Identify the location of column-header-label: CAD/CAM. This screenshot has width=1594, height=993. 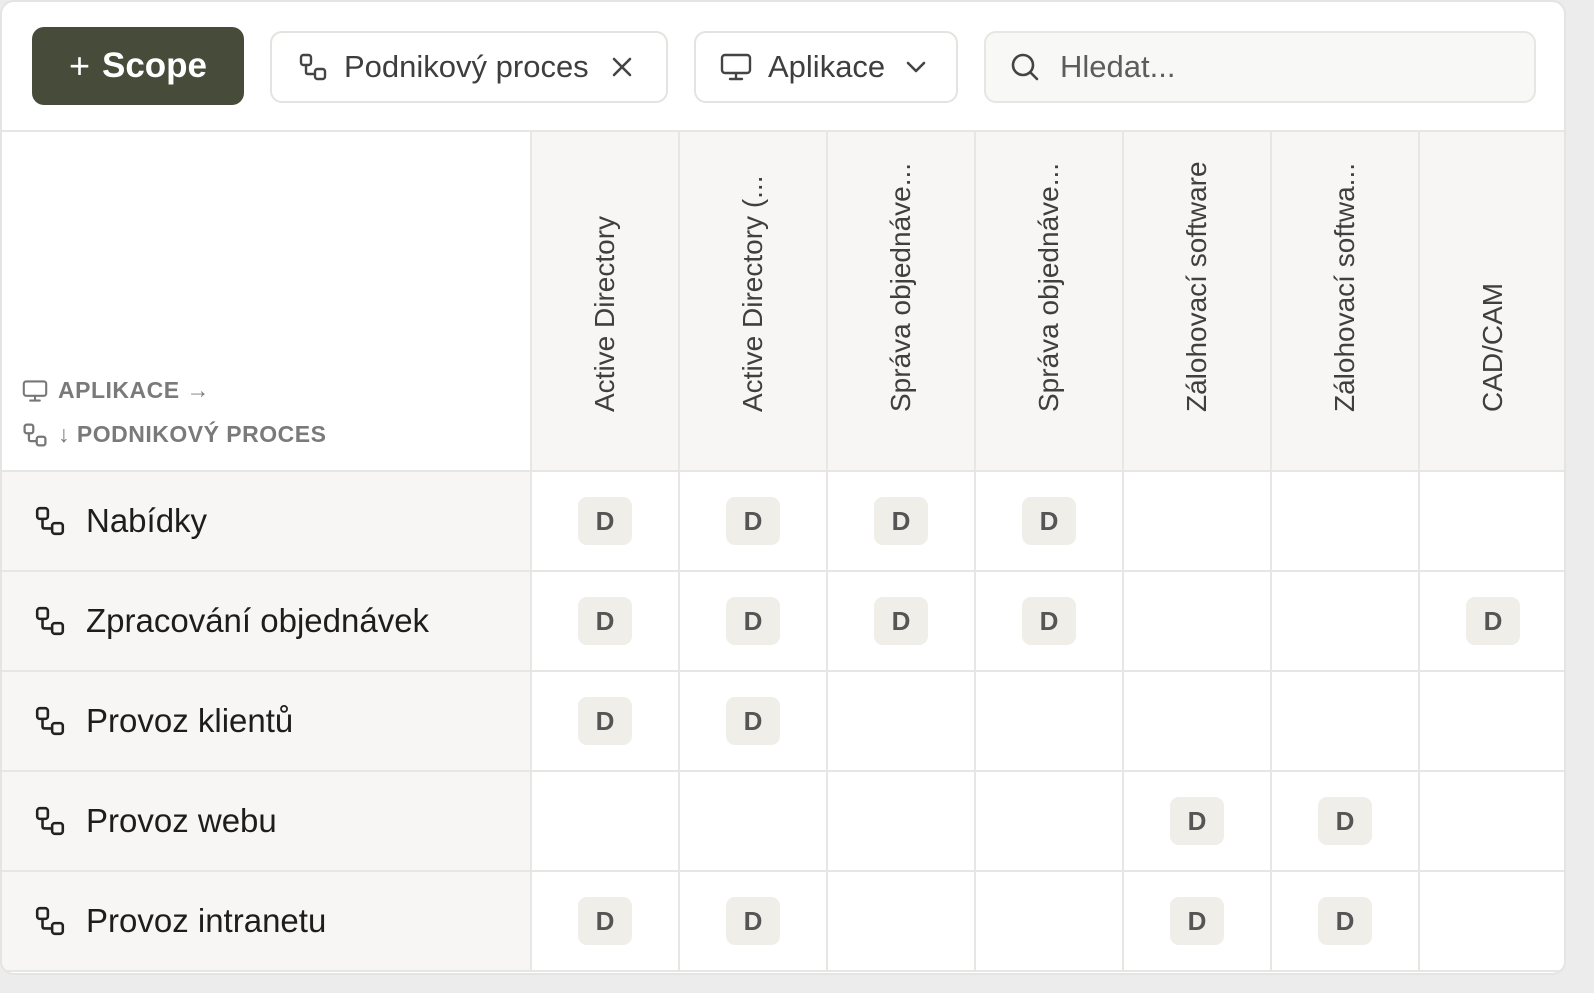
(1492, 347).